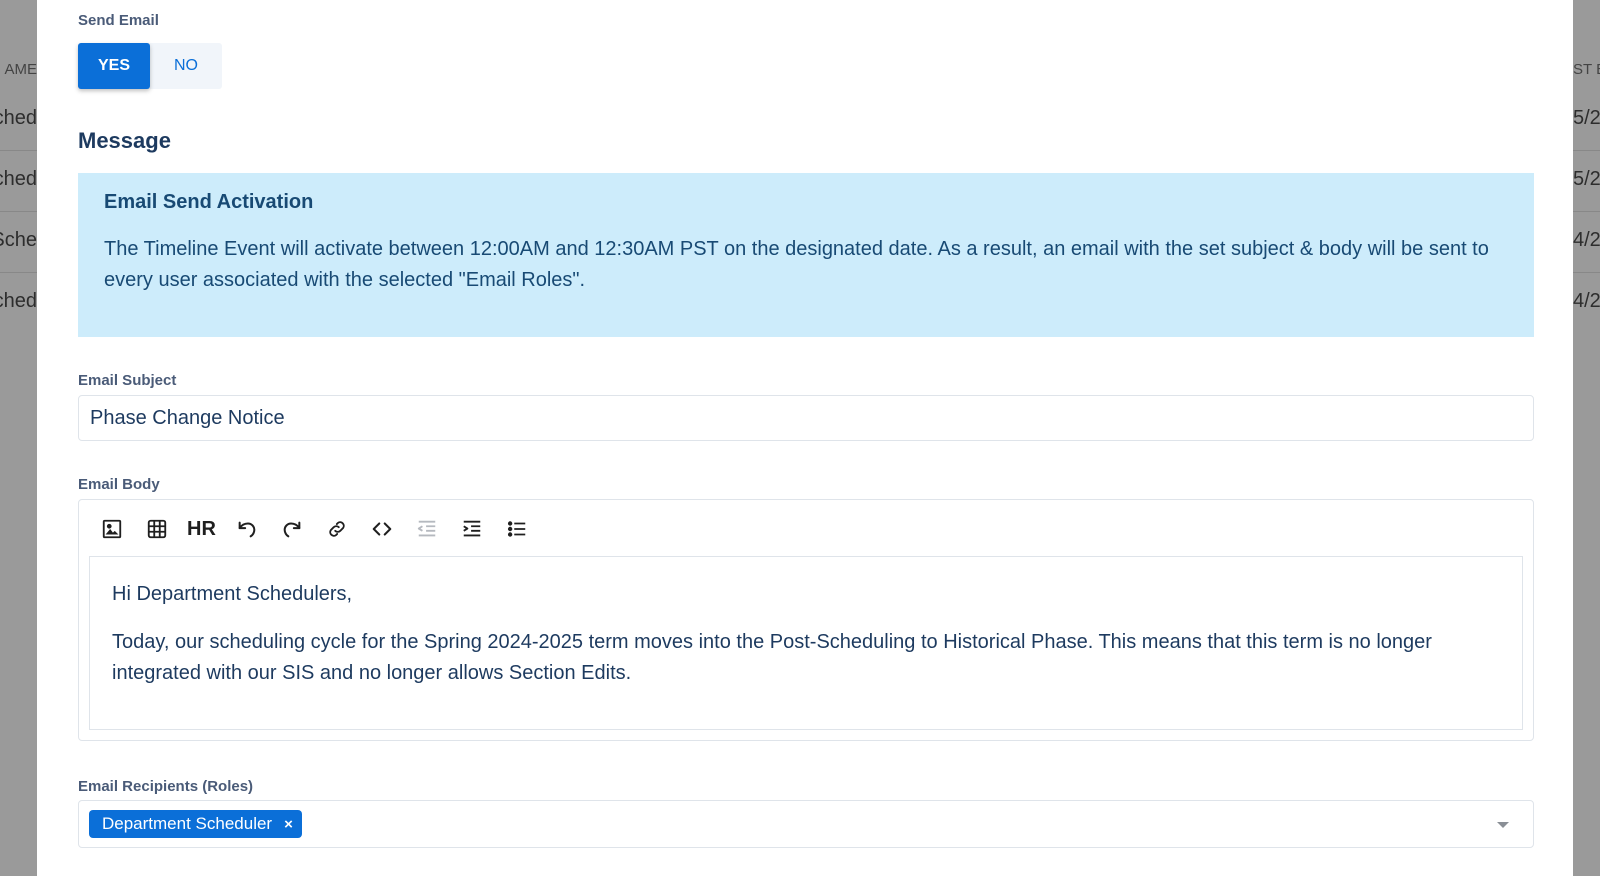  What do you see at coordinates (114, 66) in the screenshot?
I see `send-email-yes-button: YES` at bounding box center [114, 66].